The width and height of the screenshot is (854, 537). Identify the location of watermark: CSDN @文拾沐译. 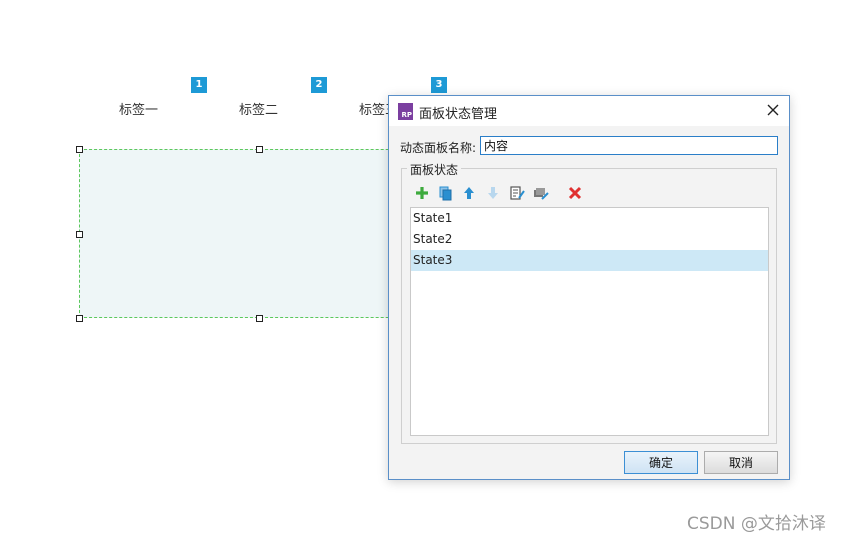
(756, 524).